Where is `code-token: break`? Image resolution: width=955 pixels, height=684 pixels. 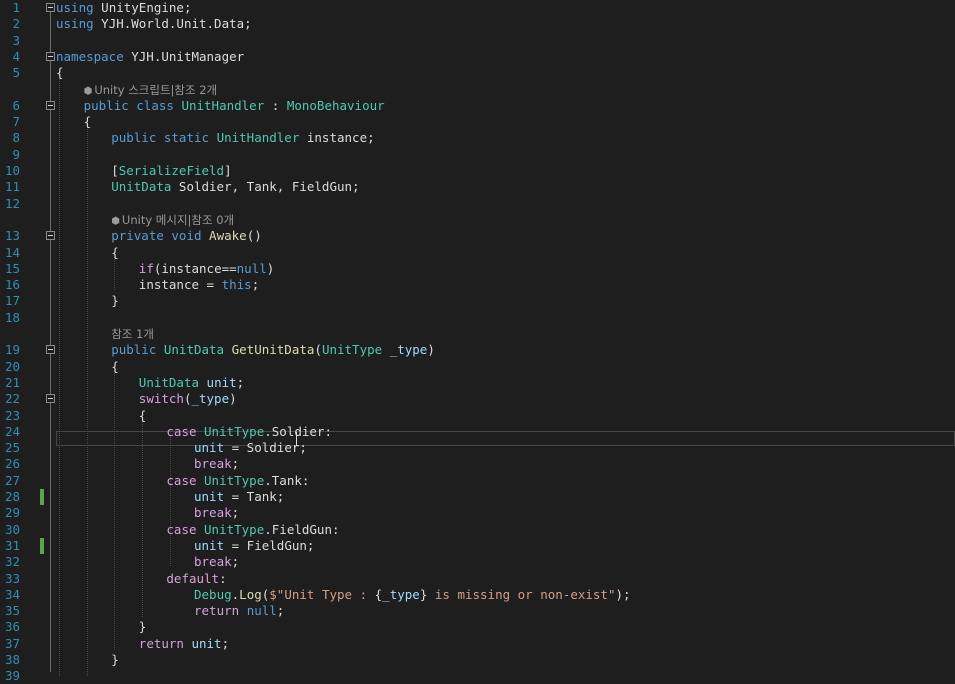
code-token: break is located at coordinates (213, 513).